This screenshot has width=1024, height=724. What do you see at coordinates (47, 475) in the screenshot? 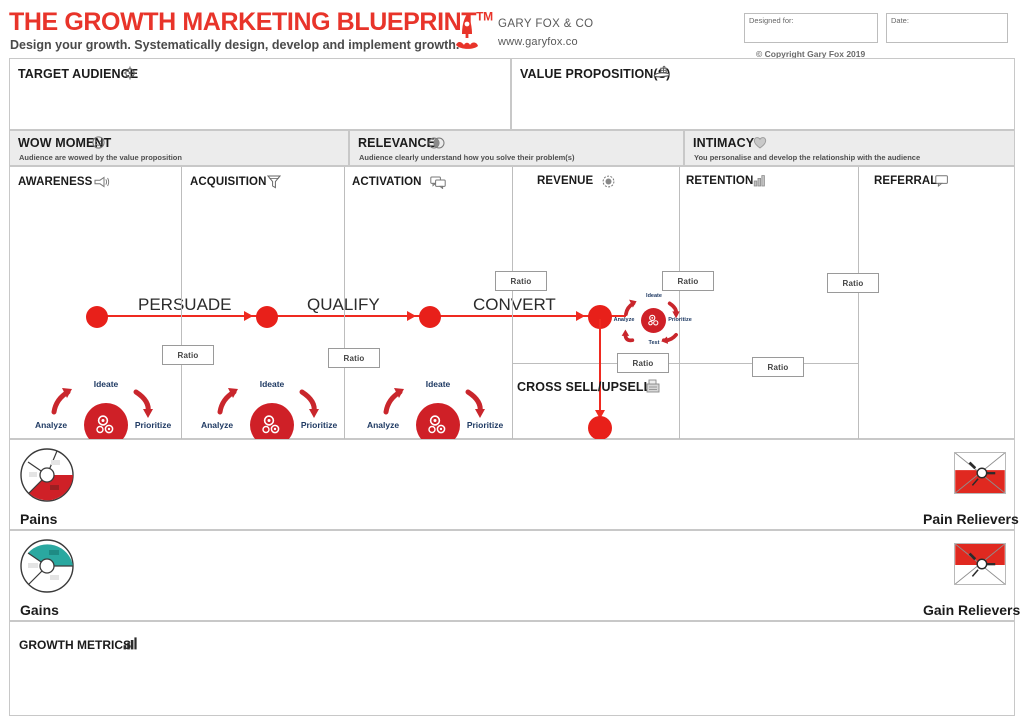
I see `pains-pie-icon` at bounding box center [47, 475].